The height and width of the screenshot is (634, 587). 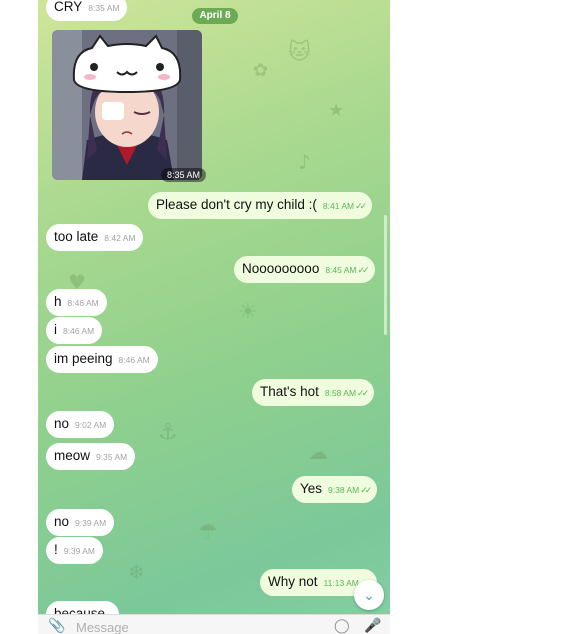 What do you see at coordinates (55, 329) in the screenshot?
I see `message-text: i` at bounding box center [55, 329].